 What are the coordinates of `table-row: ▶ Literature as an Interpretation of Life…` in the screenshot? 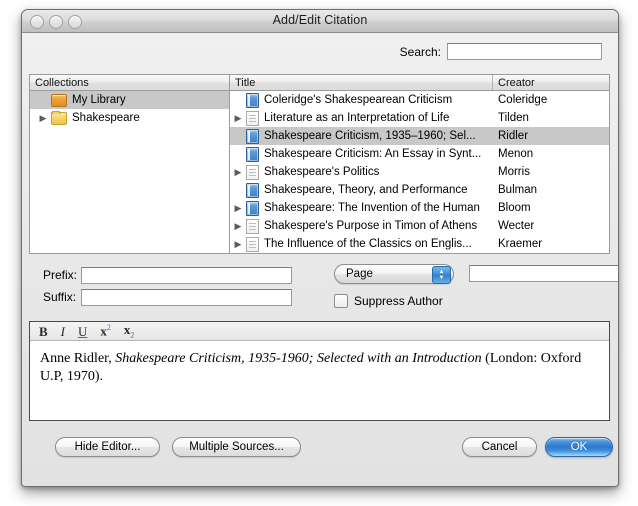 It's located at (419, 118).